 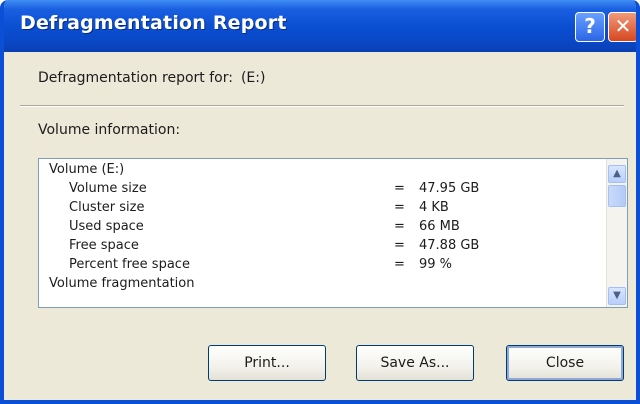 What do you see at coordinates (439, 226) in the screenshot?
I see `row-value: 66 MB` at bounding box center [439, 226].